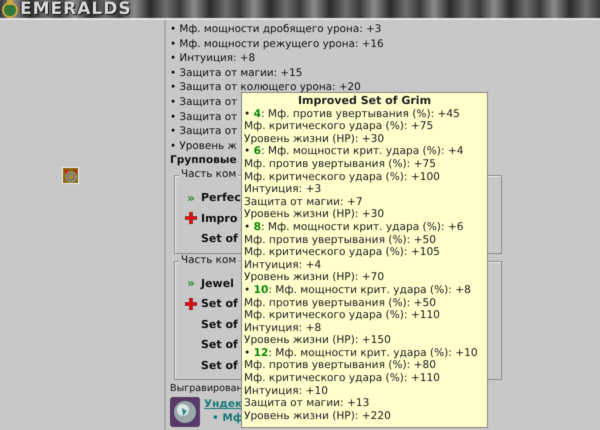 This screenshot has width=600, height=430. Describe the element at coordinates (283, 328) in the screenshot. I see `bonus-line: Интуиция: +8` at that location.